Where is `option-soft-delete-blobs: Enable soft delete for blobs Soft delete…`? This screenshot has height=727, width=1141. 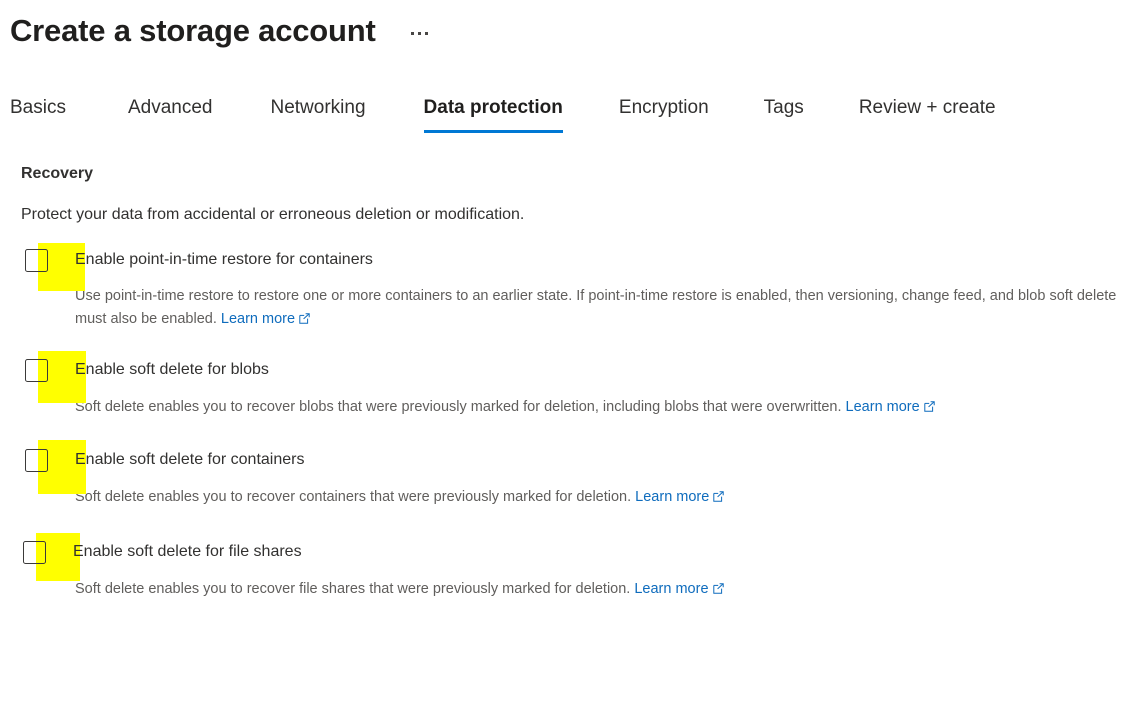
option-soft-delete-blobs: Enable soft delete for blobs Soft delete… is located at coordinates (581, 385).